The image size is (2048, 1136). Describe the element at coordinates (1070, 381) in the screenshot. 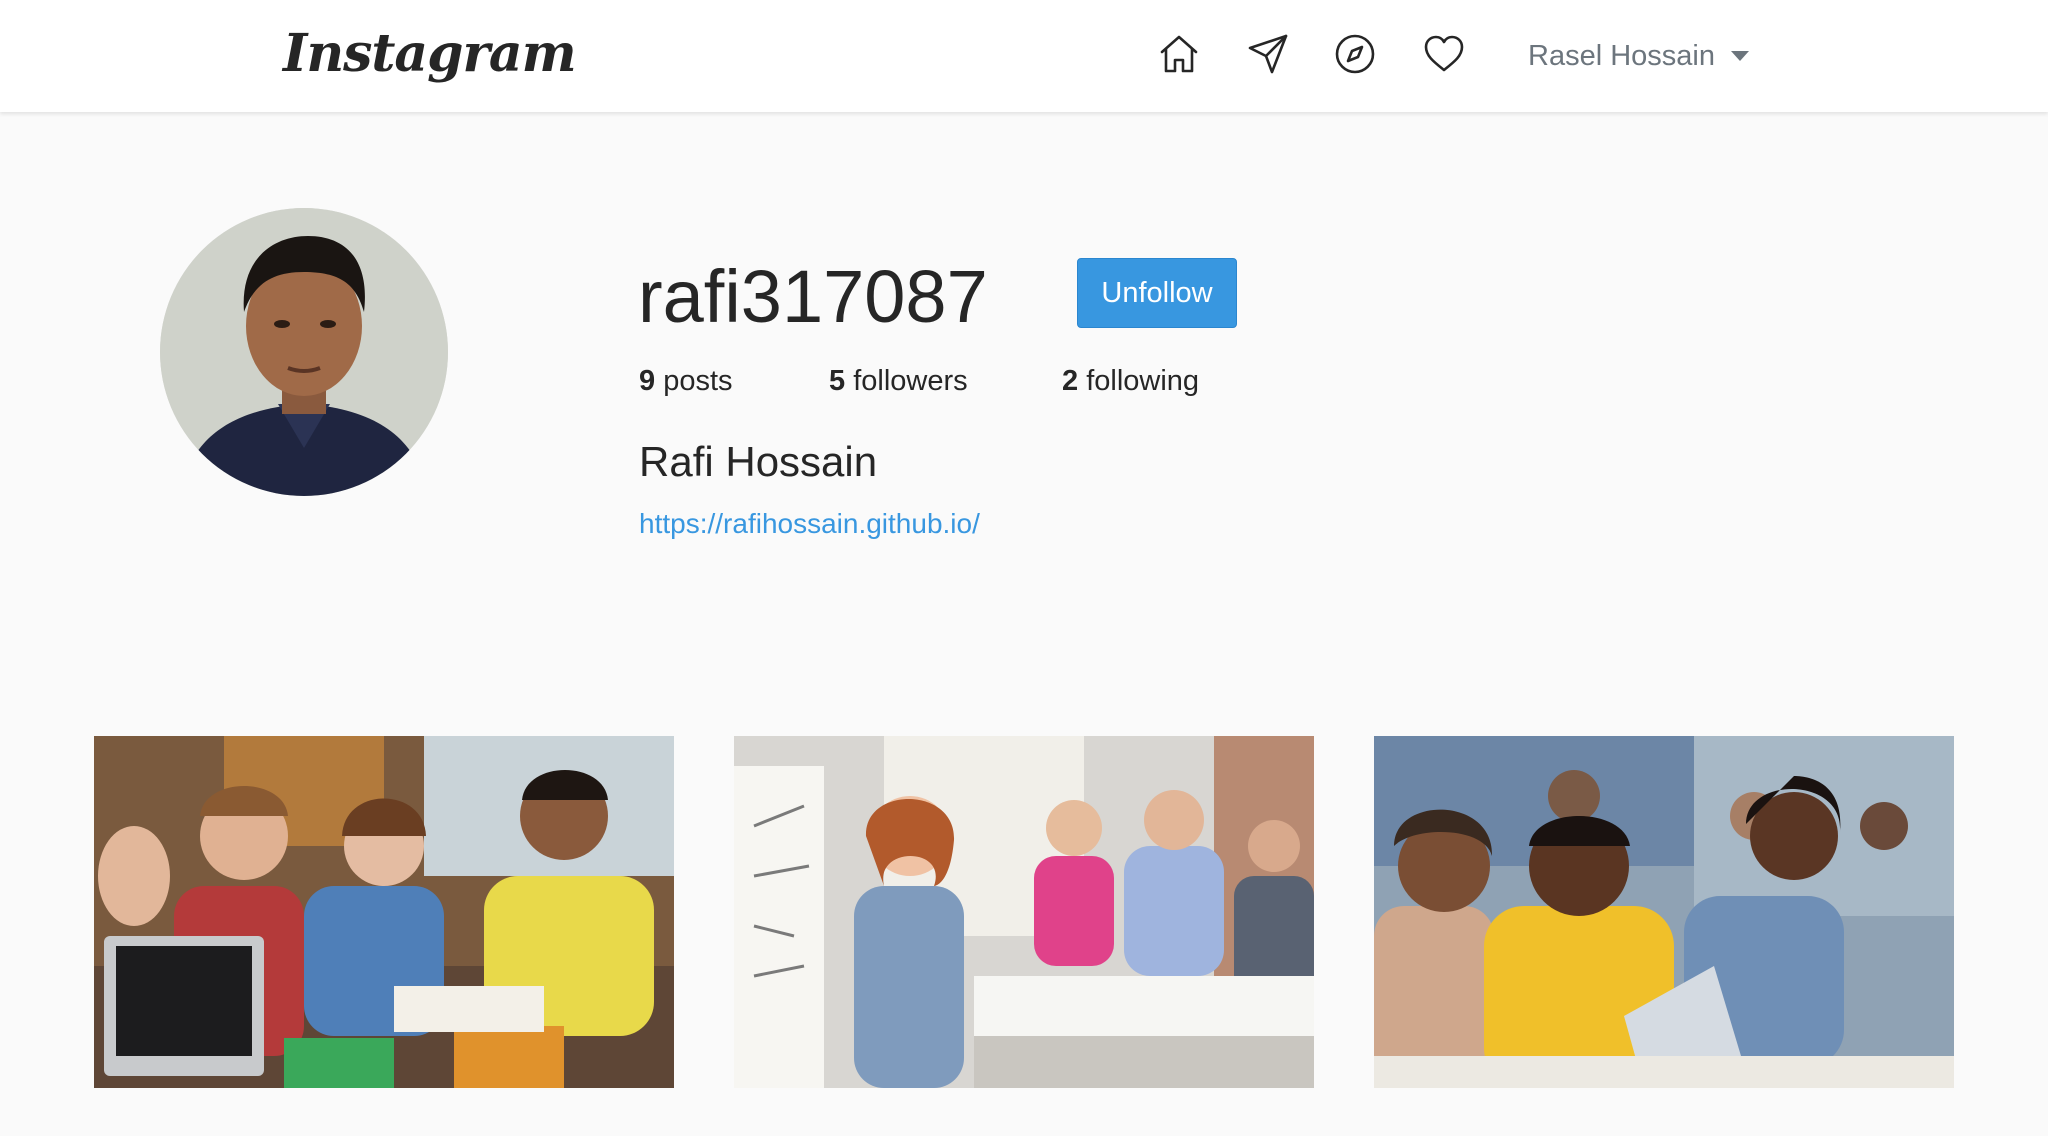

I see `stat-following-count: 2` at that location.